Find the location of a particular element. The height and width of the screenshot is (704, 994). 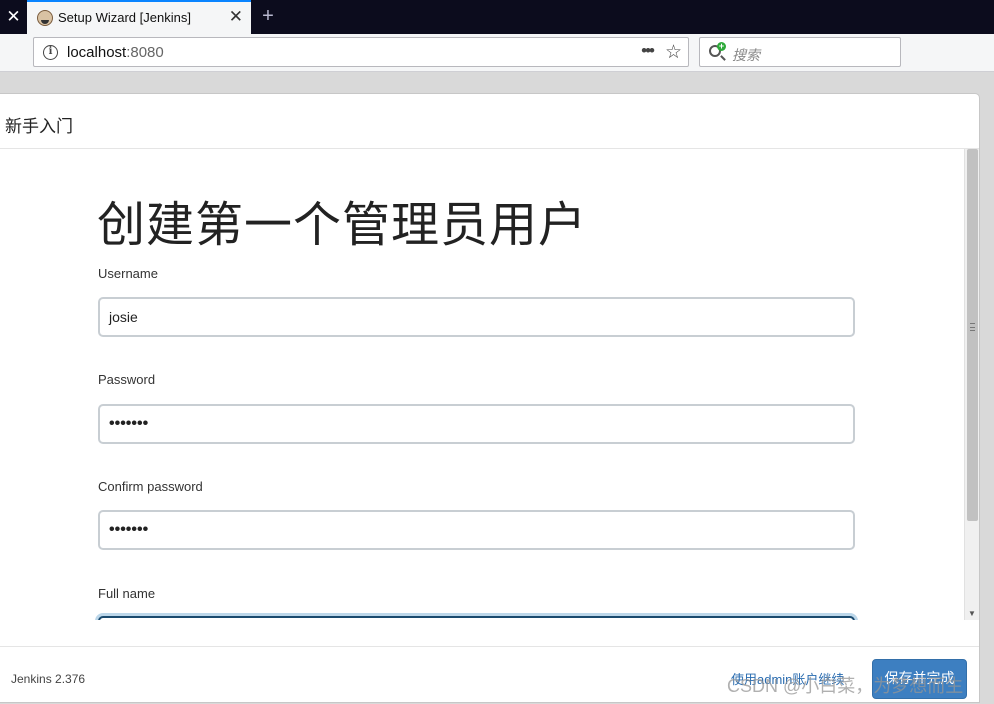

dialog-title: 新手入门 is located at coordinates (39, 126).